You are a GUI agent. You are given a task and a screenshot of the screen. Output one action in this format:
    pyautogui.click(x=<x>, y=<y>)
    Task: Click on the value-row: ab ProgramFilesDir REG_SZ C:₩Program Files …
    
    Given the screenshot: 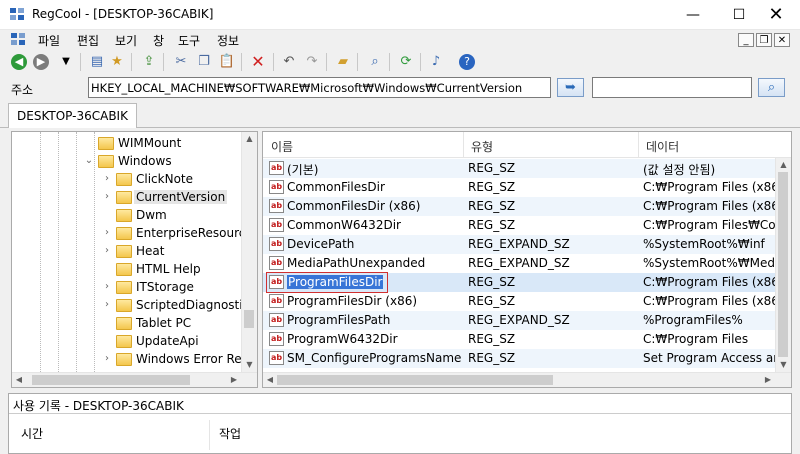 What is the action you would take?
    pyautogui.click(x=520, y=282)
    